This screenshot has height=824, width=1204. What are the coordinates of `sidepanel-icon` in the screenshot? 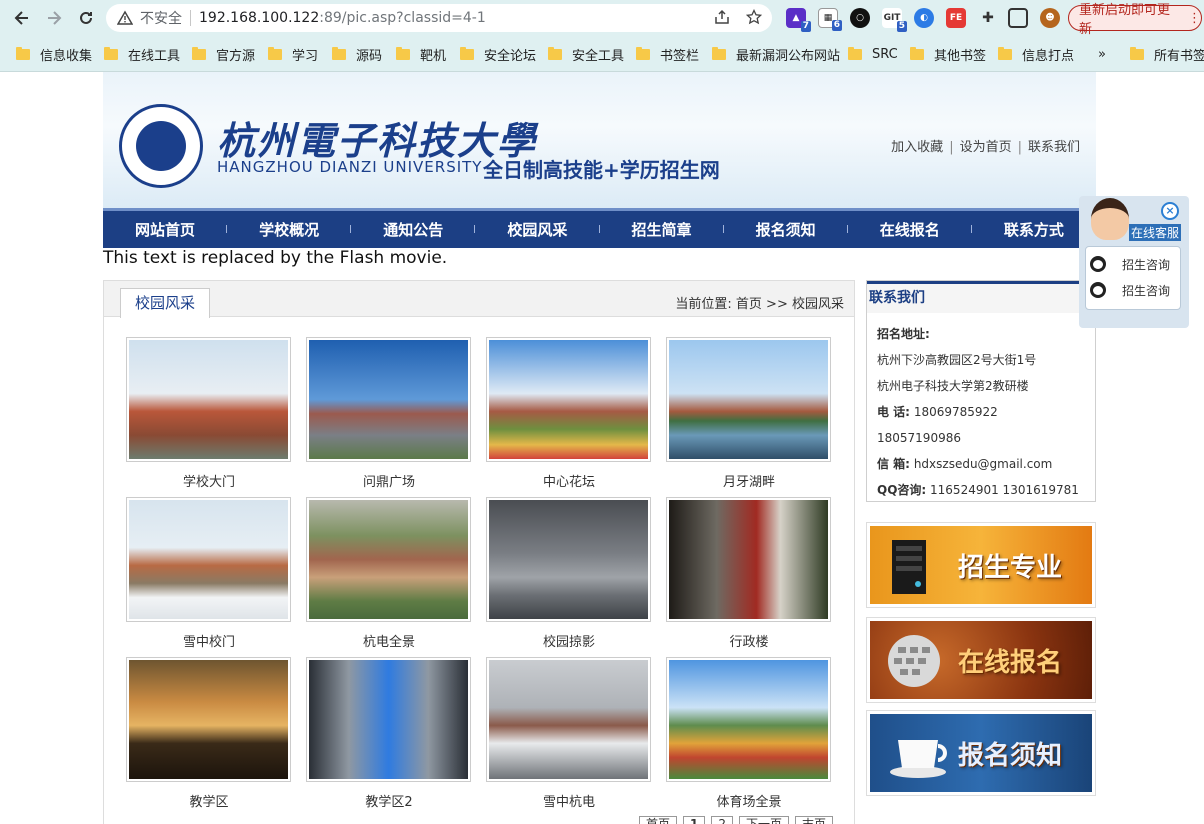 It's located at (1018, 18).